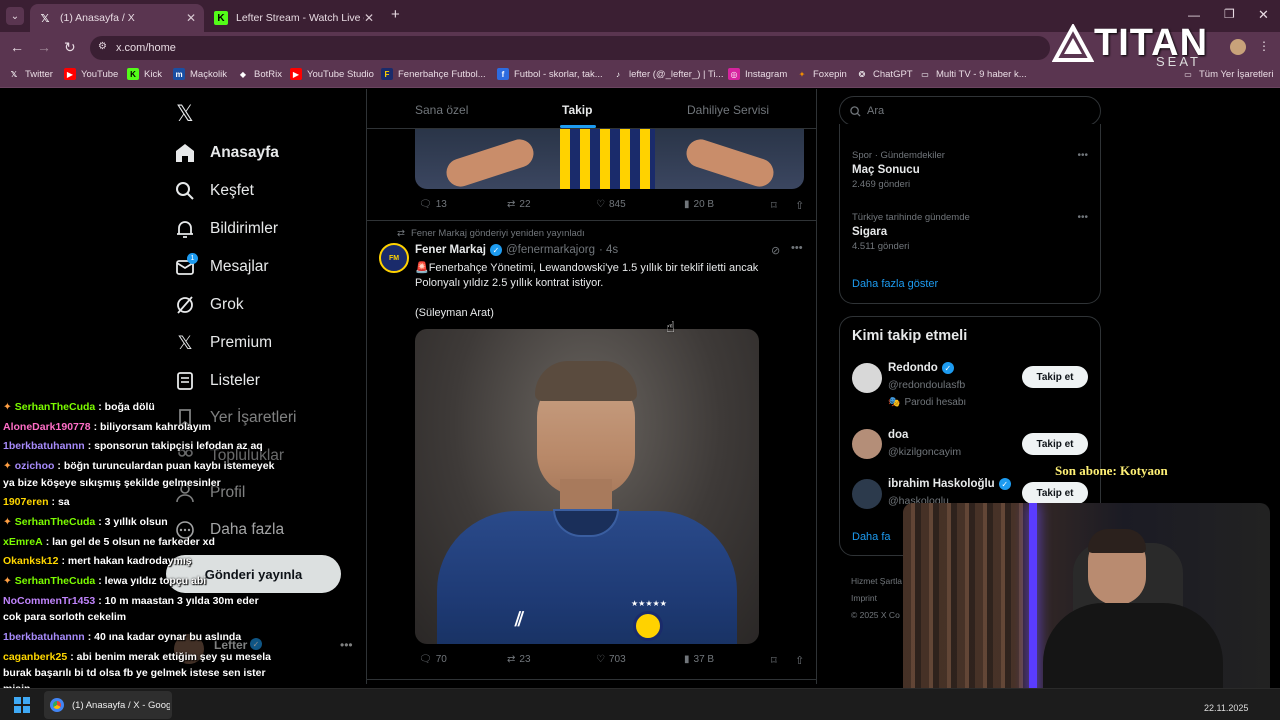 This screenshot has height=720, width=1280. Describe the element at coordinates (1194, 15) in the screenshot. I see `minimize-button: —` at that location.